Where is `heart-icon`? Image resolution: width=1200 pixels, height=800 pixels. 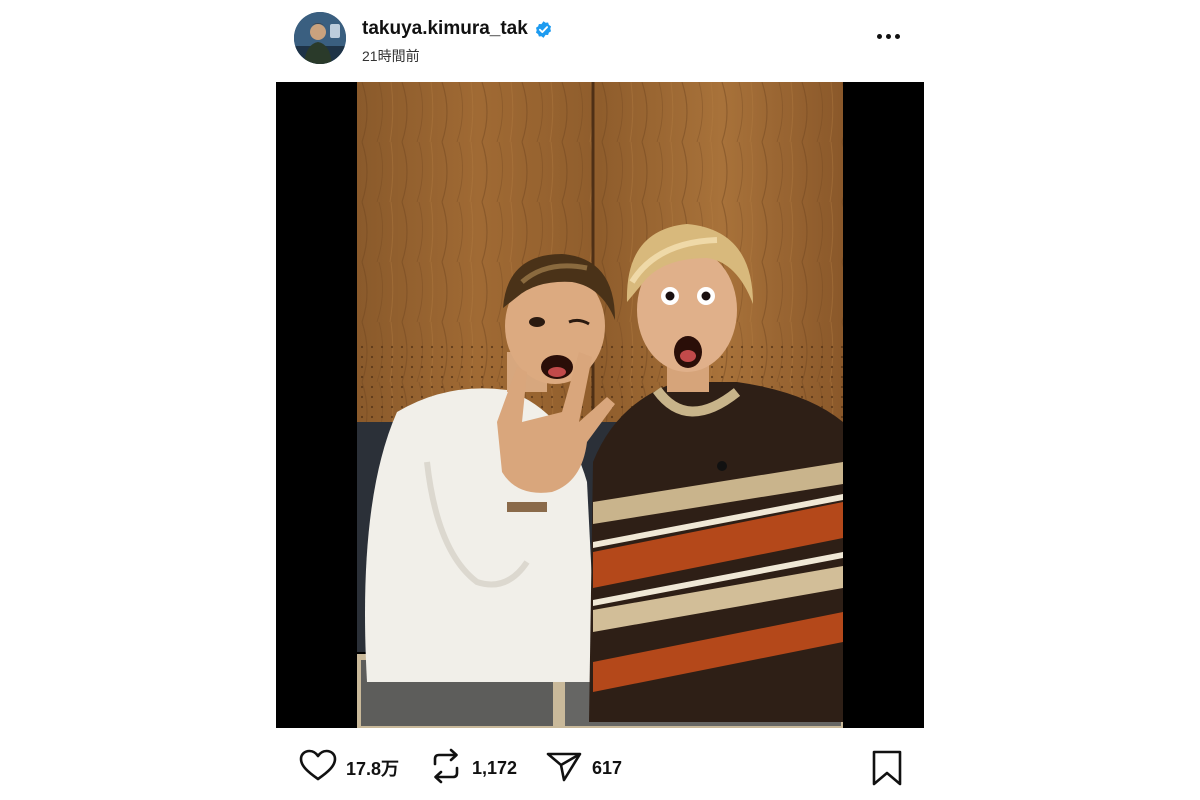
heart-icon is located at coordinates (318, 768).